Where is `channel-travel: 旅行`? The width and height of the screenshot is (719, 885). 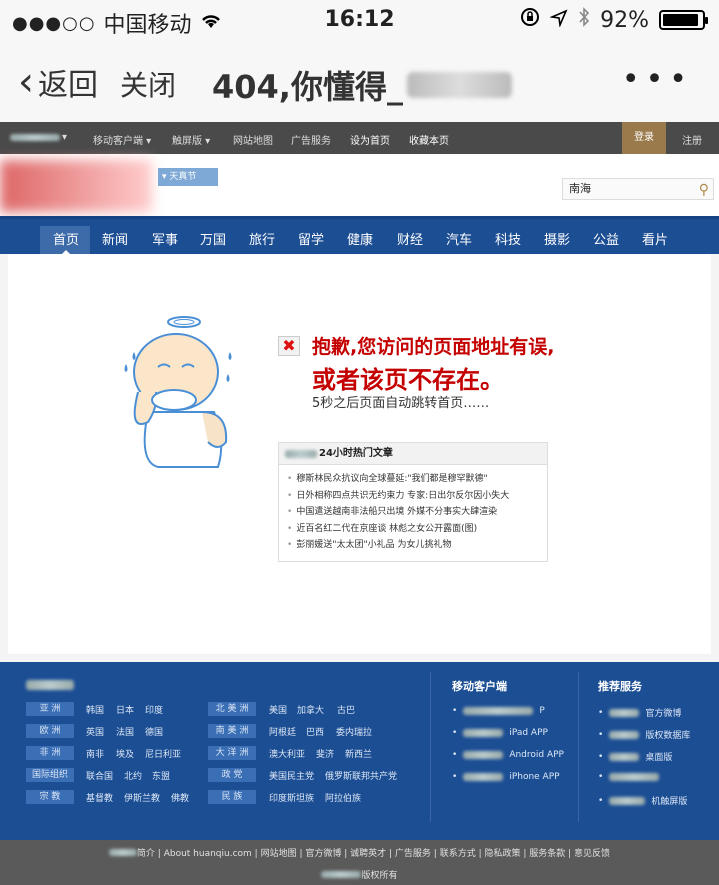 channel-travel: 旅行 is located at coordinates (262, 238).